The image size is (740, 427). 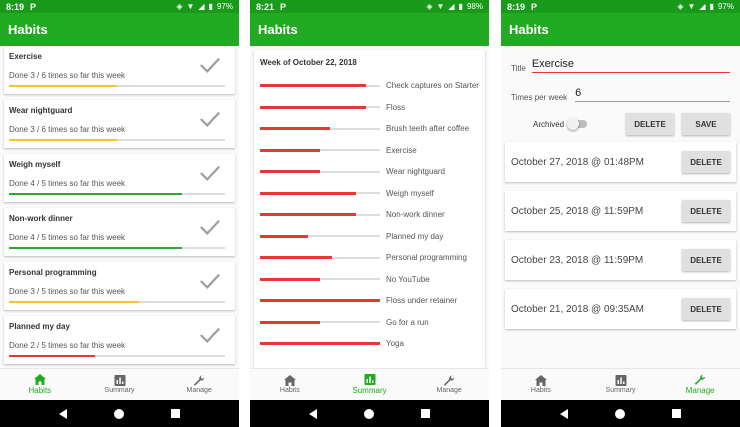 What do you see at coordinates (369, 6) in the screenshot?
I see `status-bar: 8:21 P ◈ ▼ ◢ ▮ 98%` at bounding box center [369, 6].